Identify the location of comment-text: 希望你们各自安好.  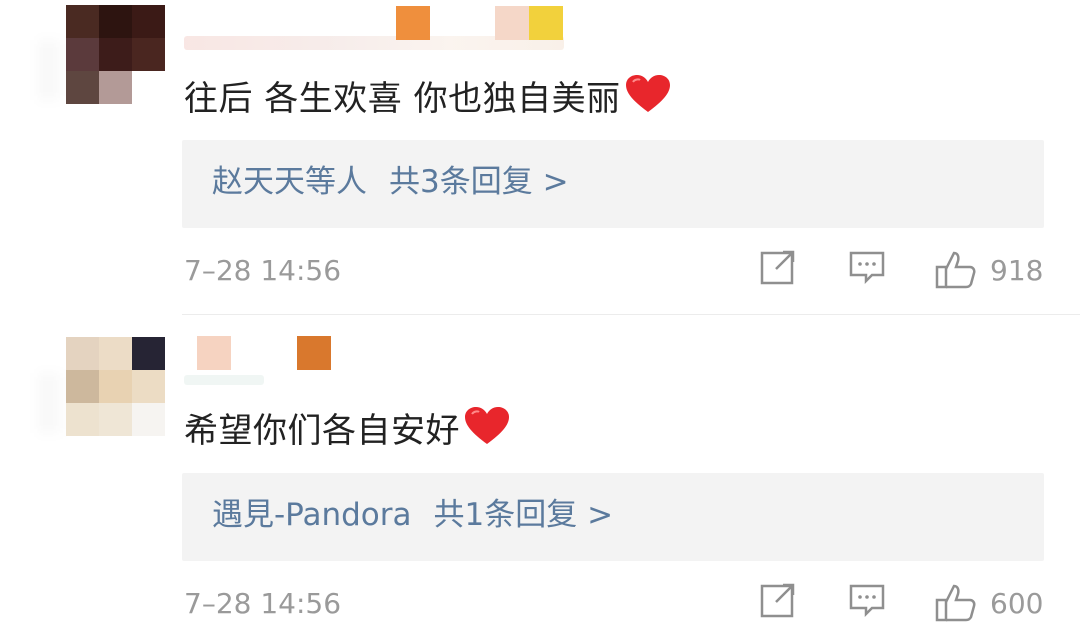
(347, 430).